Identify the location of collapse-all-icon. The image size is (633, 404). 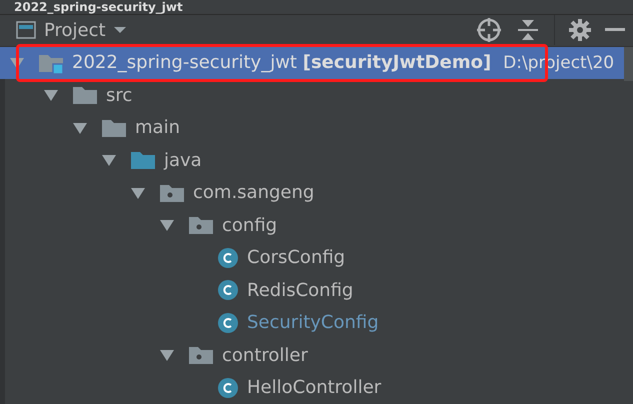
(528, 30).